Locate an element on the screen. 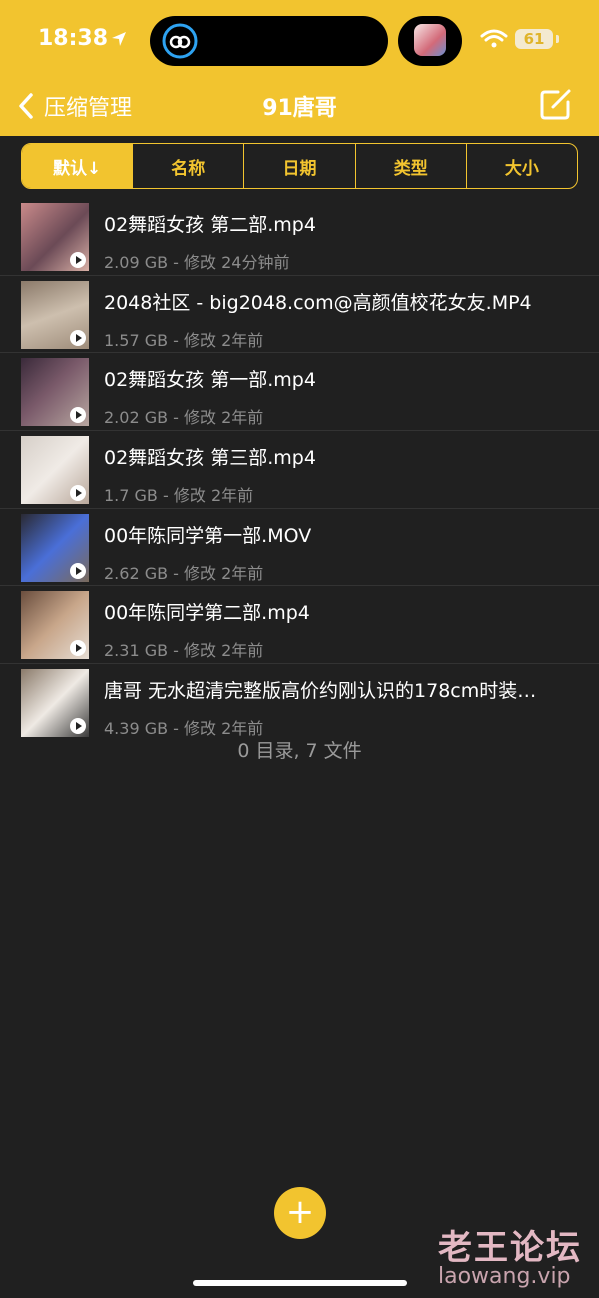 This screenshot has height=1298, width=599. file-count-summary: 0 目录, 7 文件 is located at coordinates (299, 751).